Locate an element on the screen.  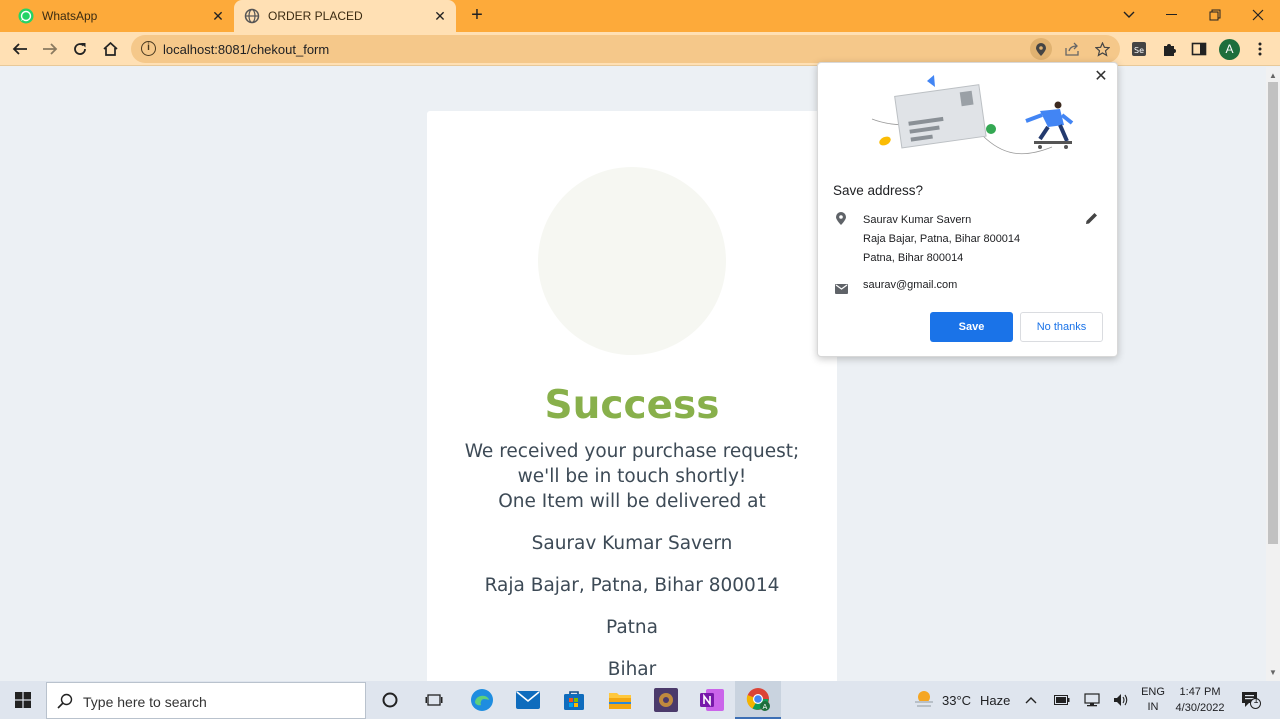
reload-icon is located at coordinates (80, 49).